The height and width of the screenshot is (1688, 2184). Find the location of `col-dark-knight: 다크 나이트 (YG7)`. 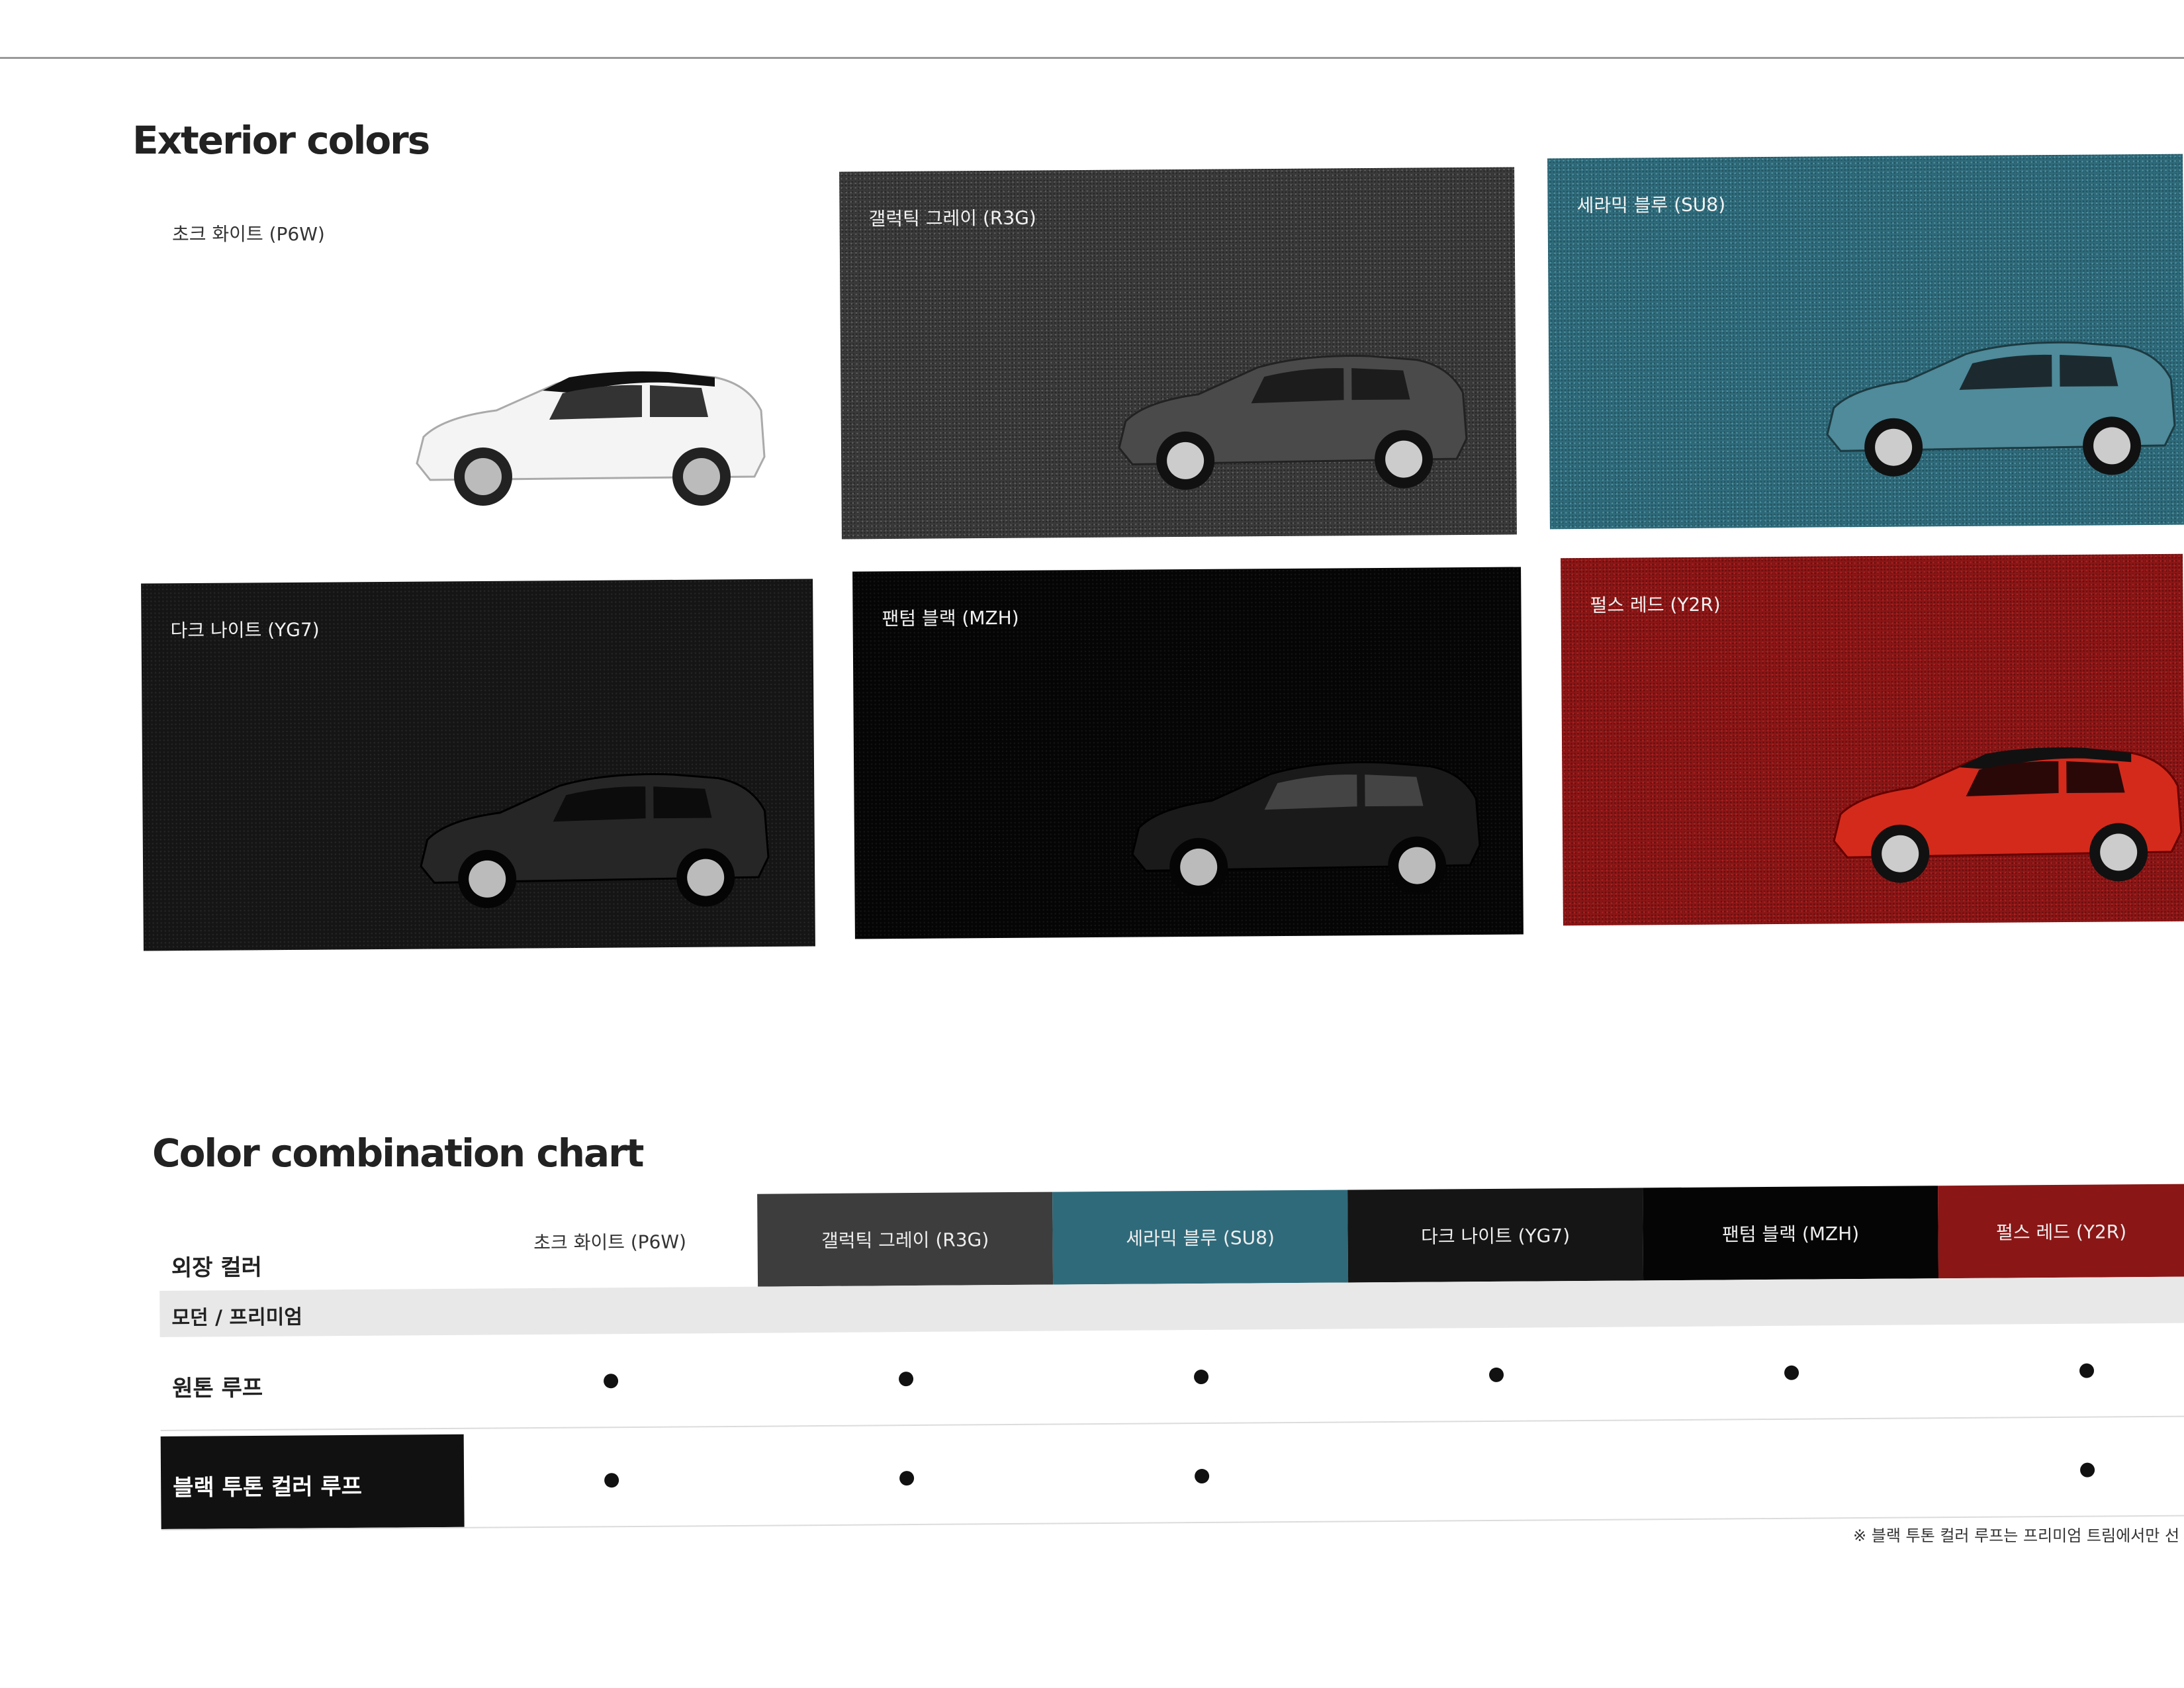

col-dark-knight: 다크 나이트 (YG7) is located at coordinates (1496, 1235).